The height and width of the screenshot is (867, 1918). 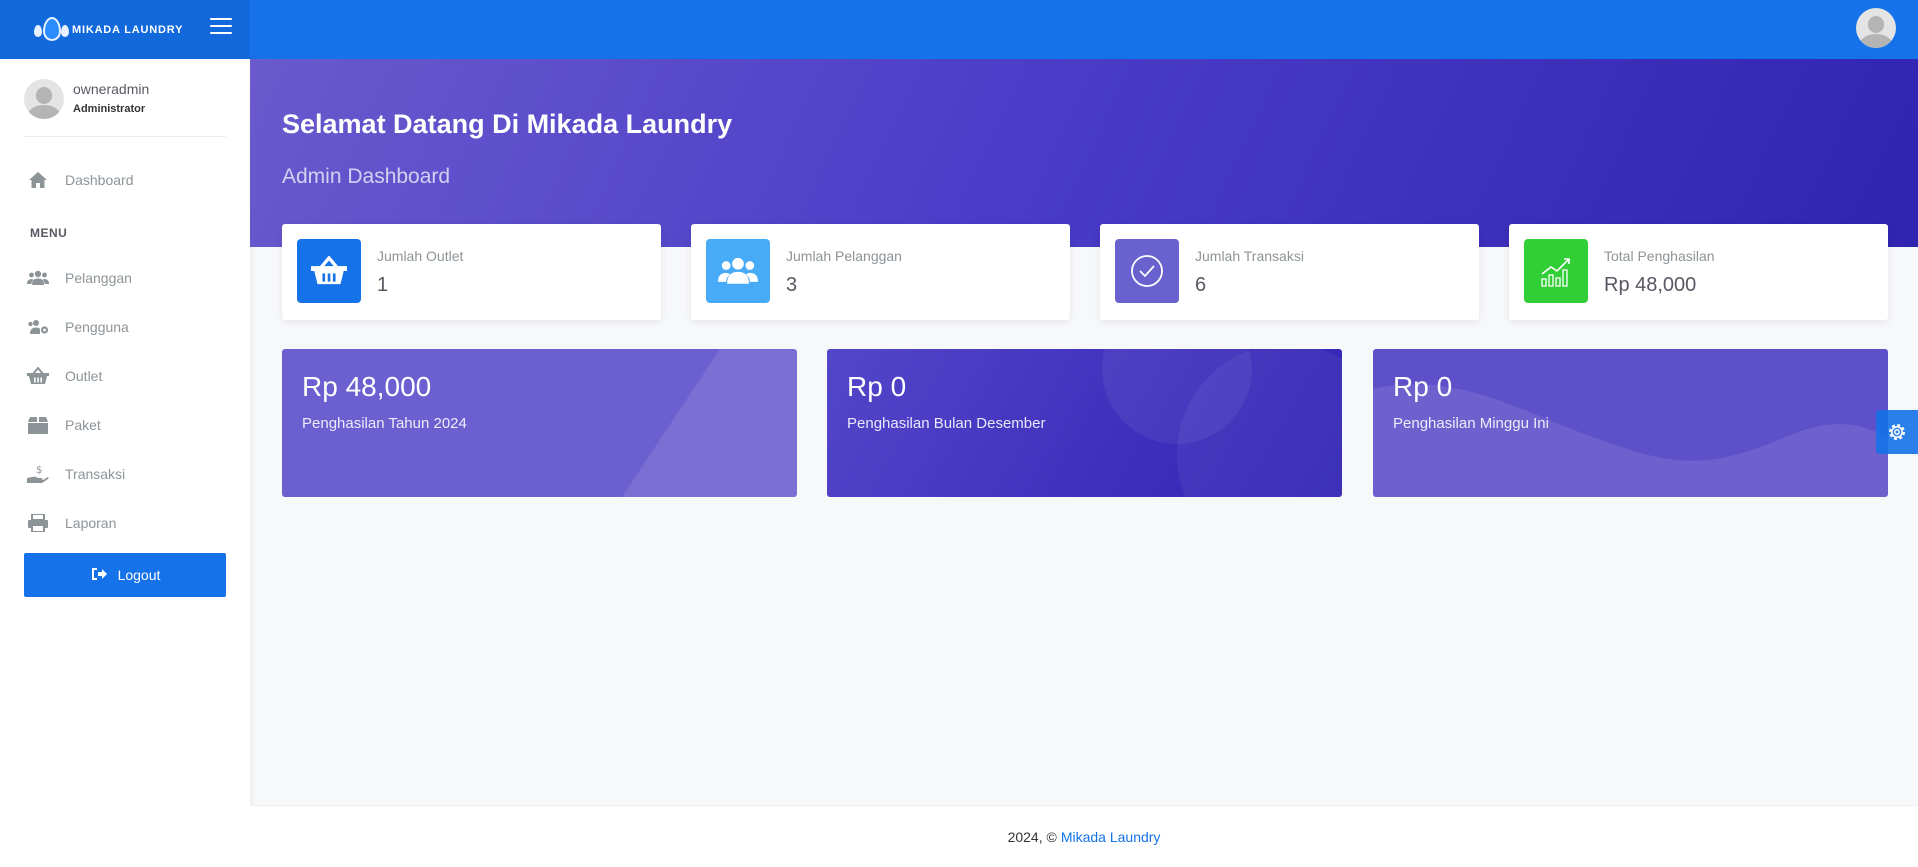 What do you see at coordinates (471, 272) in the screenshot?
I see `stat-card-outlet: Jumlah Outlet 1` at bounding box center [471, 272].